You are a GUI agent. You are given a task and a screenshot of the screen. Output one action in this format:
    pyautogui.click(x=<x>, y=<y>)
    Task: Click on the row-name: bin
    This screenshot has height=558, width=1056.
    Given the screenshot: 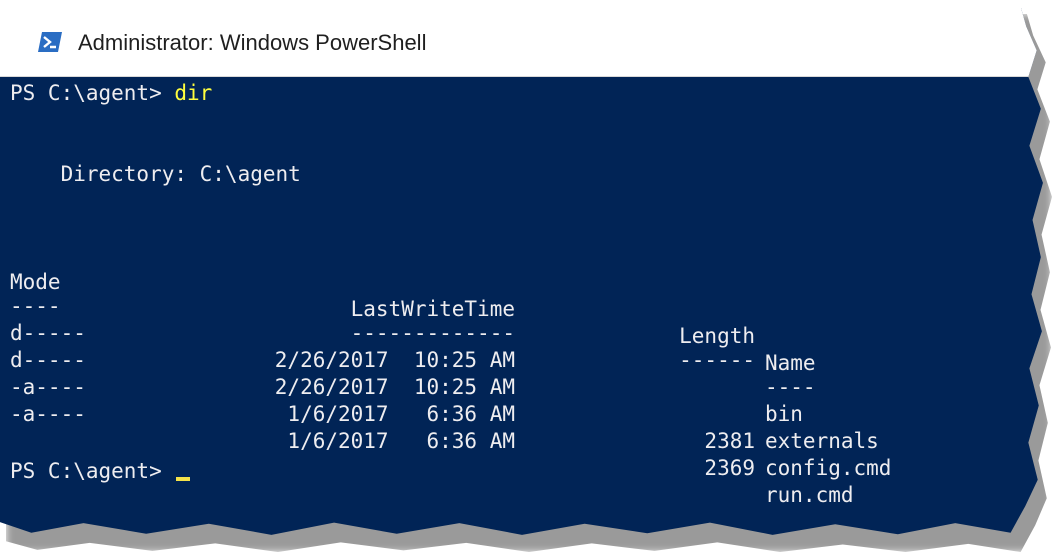 What is the action you would take?
    pyautogui.click(x=784, y=414)
    